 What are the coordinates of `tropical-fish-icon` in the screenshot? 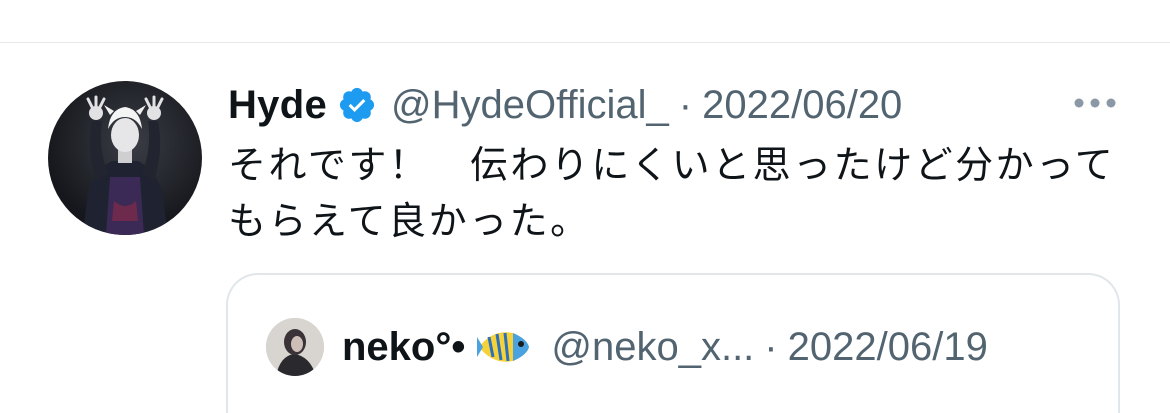 It's located at (504, 347).